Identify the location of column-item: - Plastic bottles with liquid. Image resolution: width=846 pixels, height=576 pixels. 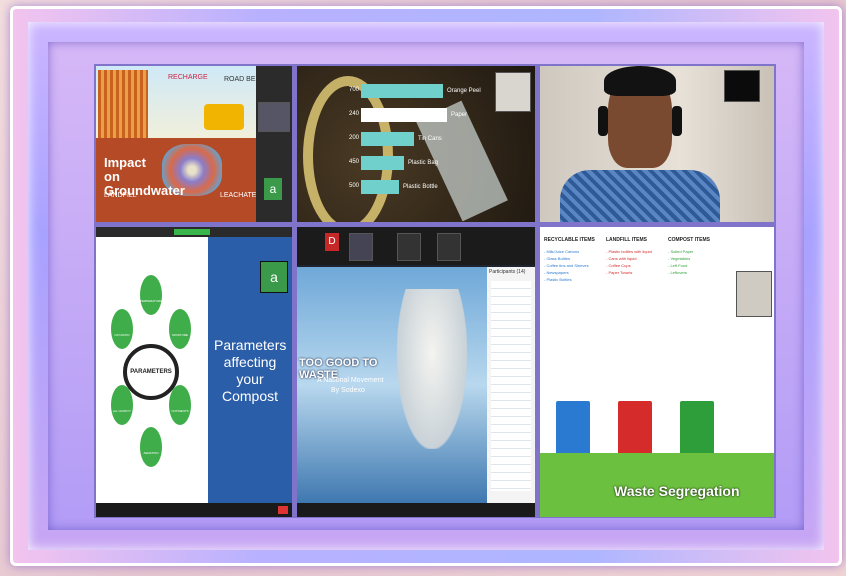
(629, 251).